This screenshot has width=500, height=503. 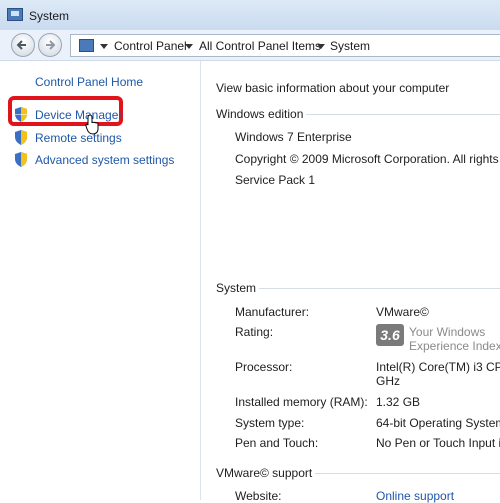 What do you see at coordinates (390, 335) in the screenshot?
I see `experience-index-badge: 3.6` at bounding box center [390, 335].